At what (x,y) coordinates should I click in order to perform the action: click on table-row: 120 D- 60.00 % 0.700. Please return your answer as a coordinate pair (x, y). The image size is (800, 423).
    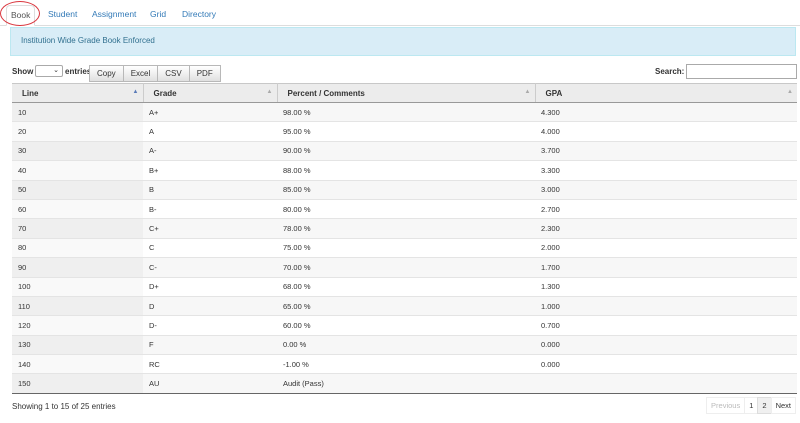
    Looking at the image, I should click on (404, 325).